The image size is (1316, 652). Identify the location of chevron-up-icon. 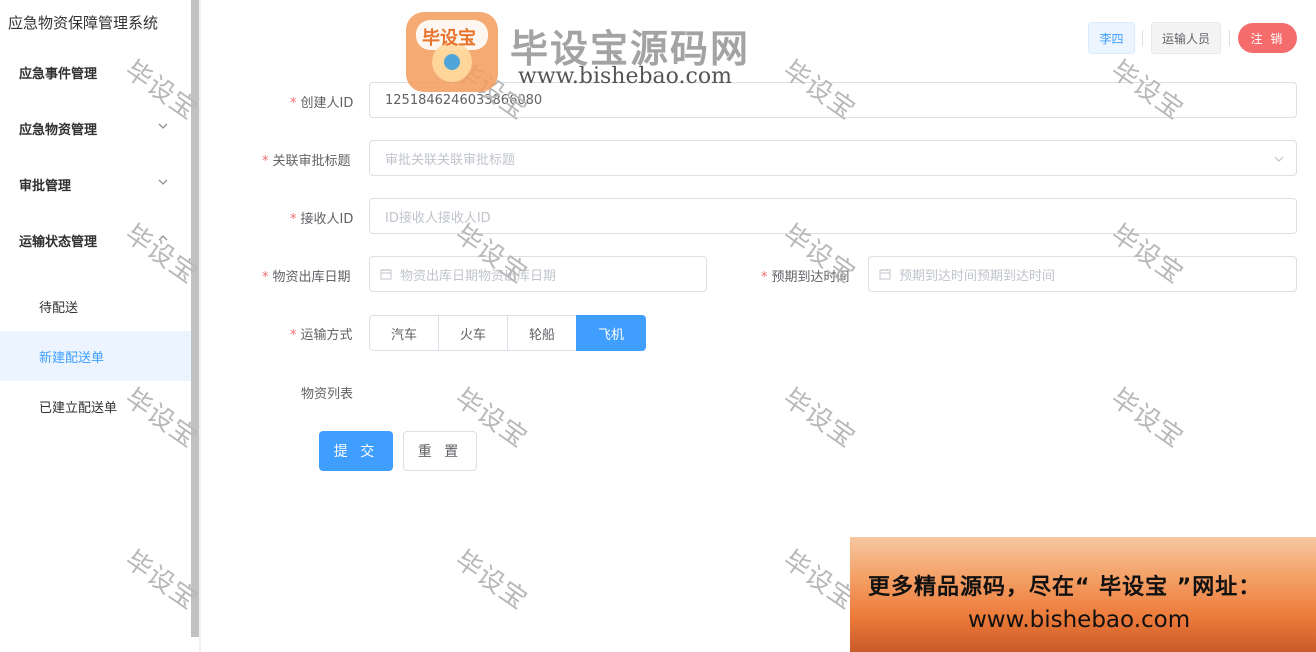
(163, 238).